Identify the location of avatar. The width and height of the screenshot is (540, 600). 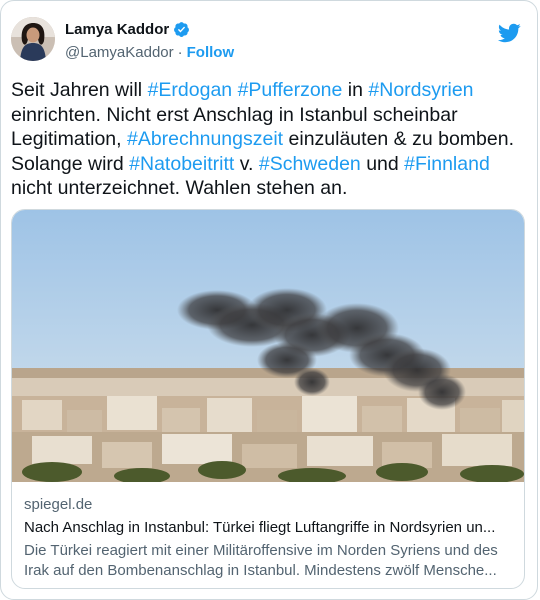
(33, 39).